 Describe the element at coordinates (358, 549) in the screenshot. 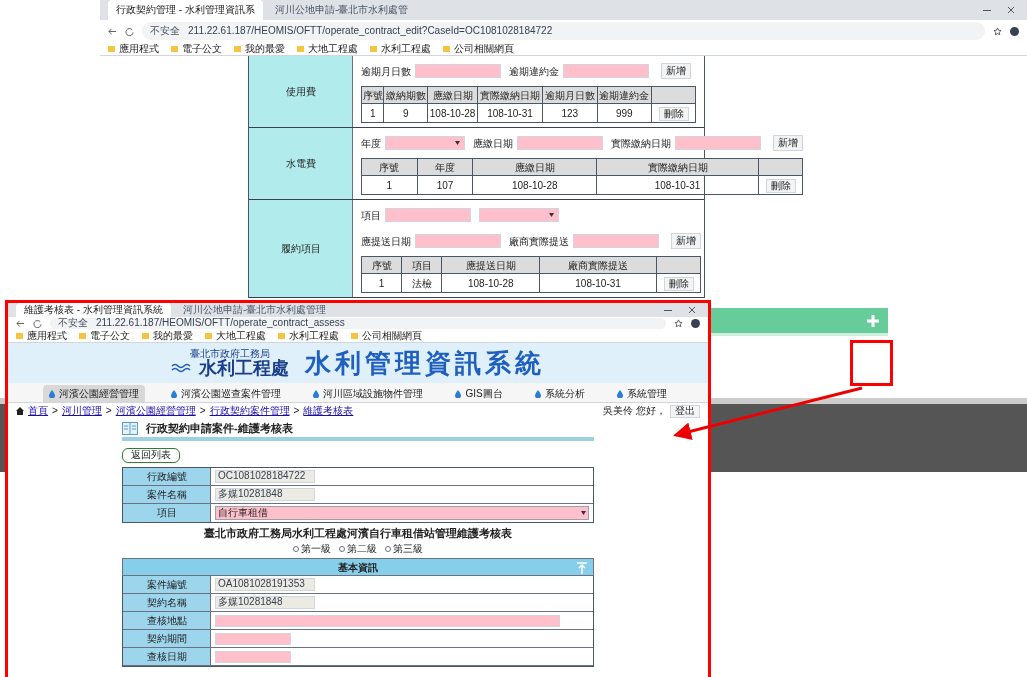

I see `radio-option: 第二級` at that location.